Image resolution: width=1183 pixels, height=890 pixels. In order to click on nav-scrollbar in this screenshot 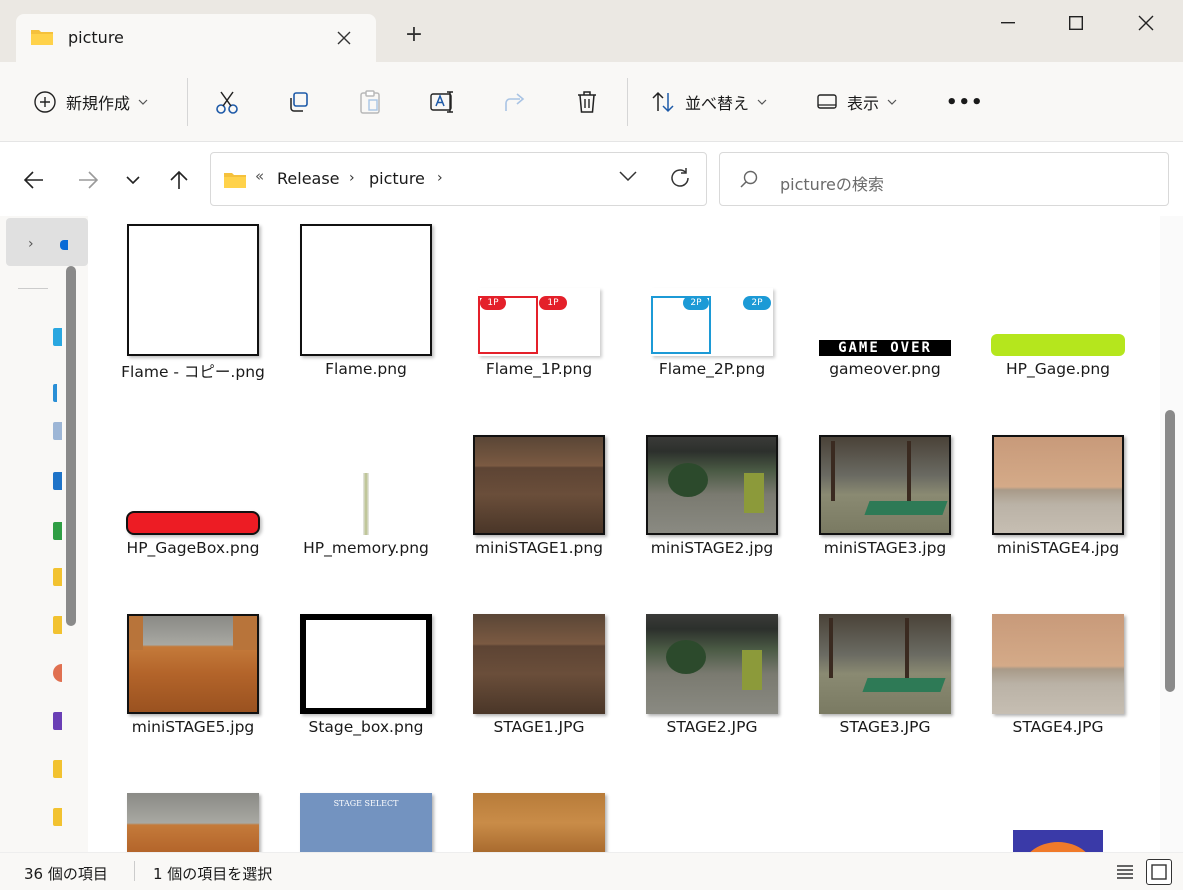, I will do `click(71, 446)`.